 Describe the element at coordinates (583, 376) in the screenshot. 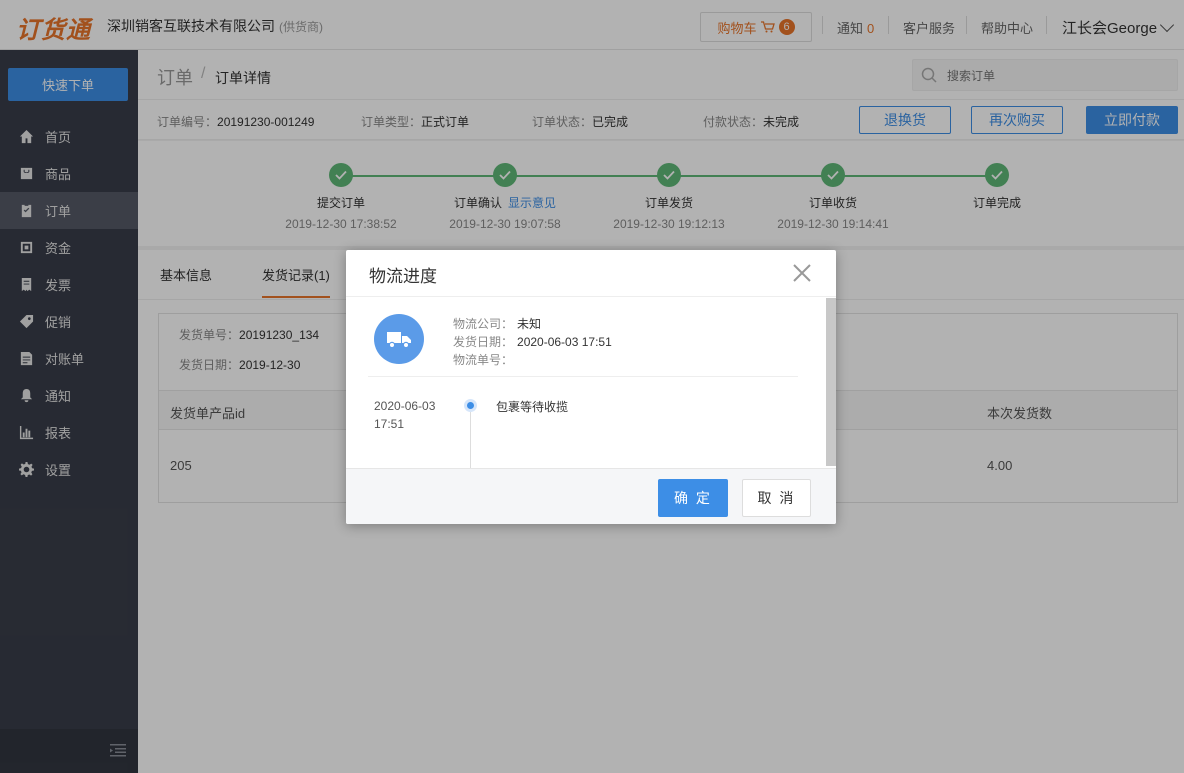

I see `divider` at that location.